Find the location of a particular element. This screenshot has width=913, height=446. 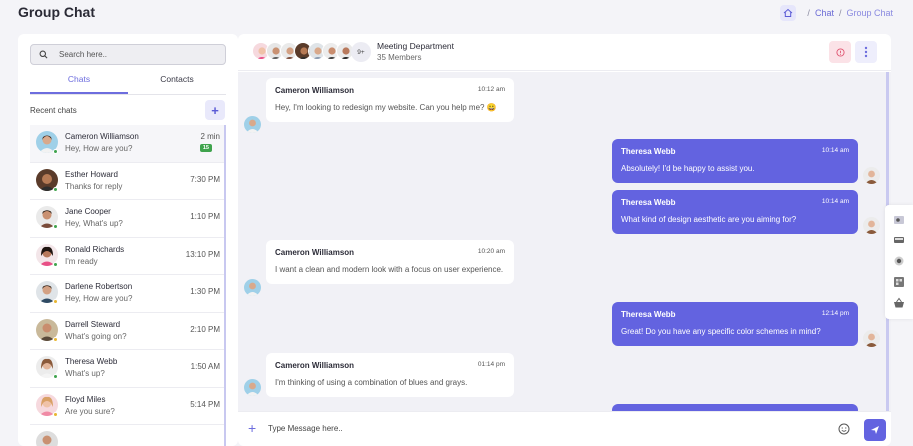

group-name: Meeting Department is located at coordinates (416, 46).